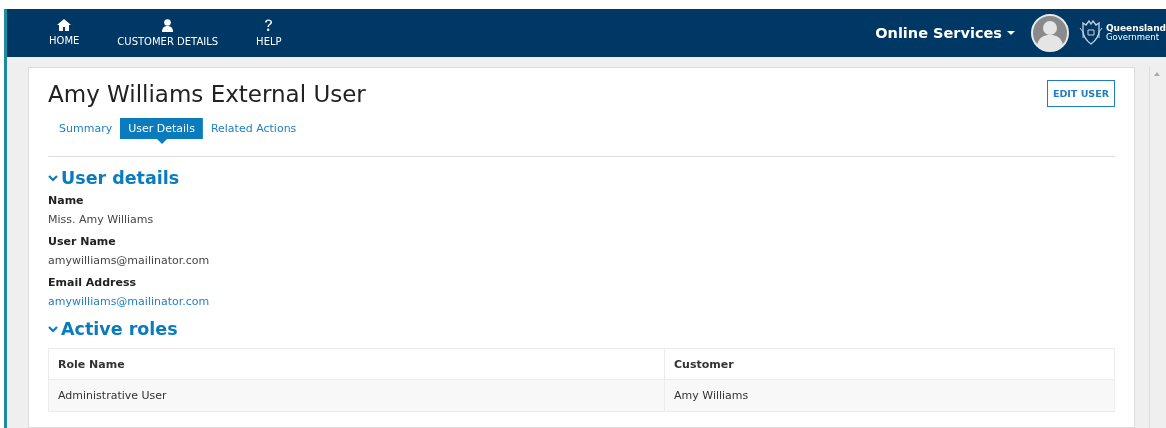  What do you see at coordinates (889, 364) in the screenshot?
I see `column-header: Customer` at bounding box center [889, 364].